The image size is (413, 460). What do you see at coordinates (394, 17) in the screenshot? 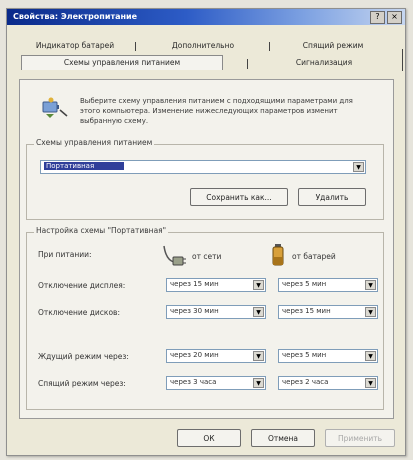
I see `close-button: ×` at bounding box center [394, 17].